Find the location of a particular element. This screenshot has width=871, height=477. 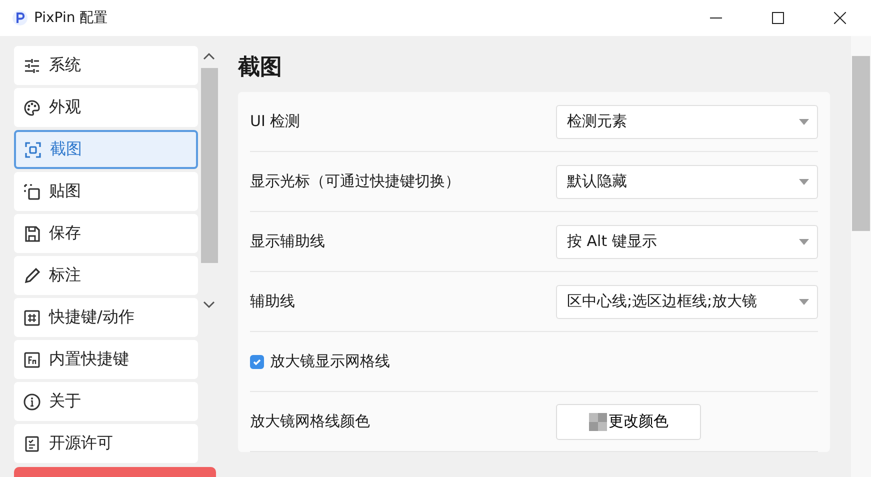

close-icon is located at coordinates (840, 18).